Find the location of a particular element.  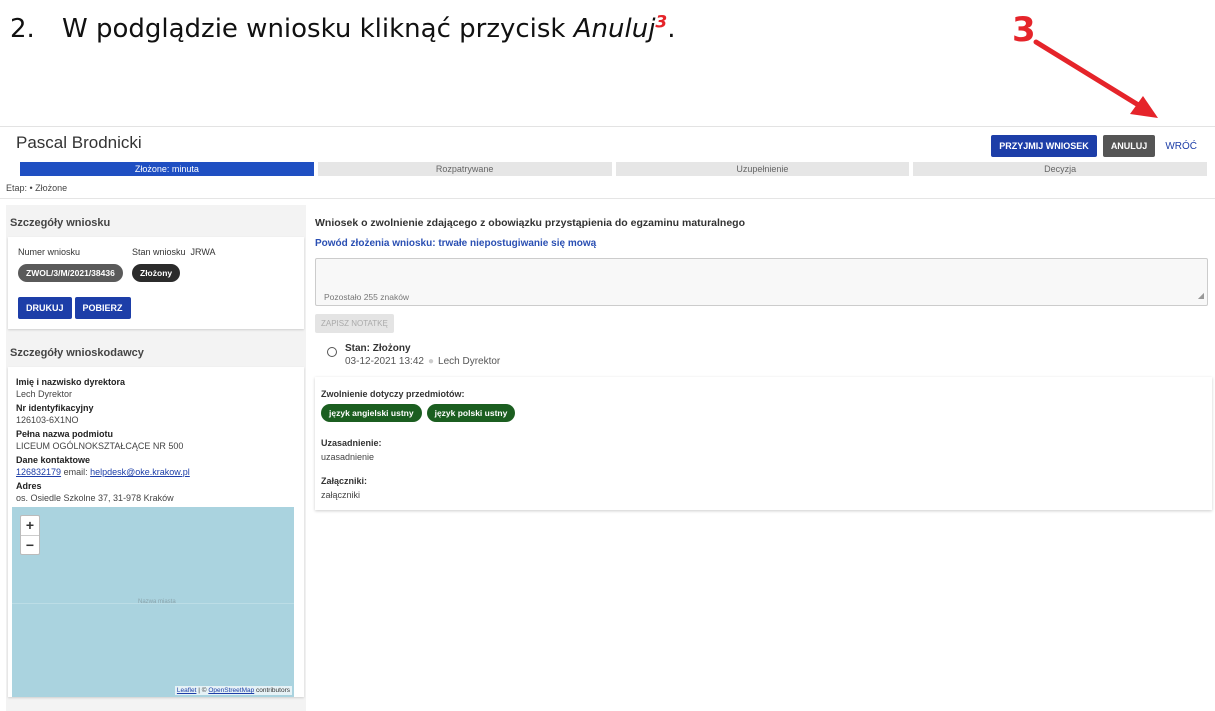

step-processing: Rozpatrywane is located at coordinates (464, 169).